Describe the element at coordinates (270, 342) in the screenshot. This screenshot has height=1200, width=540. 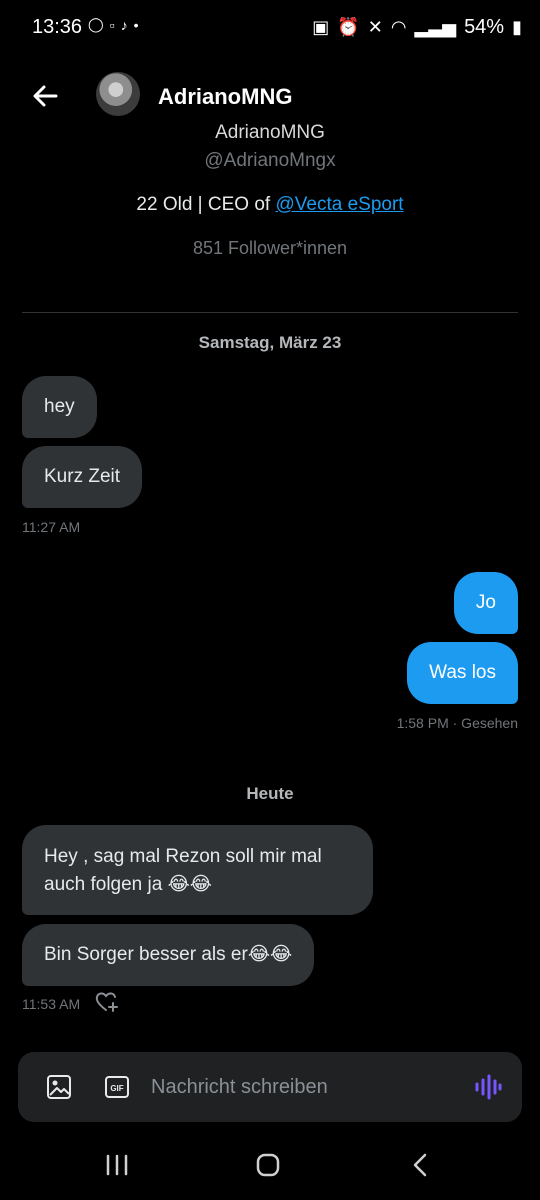
I see `date-separator: Samstag, März 23` at that location.